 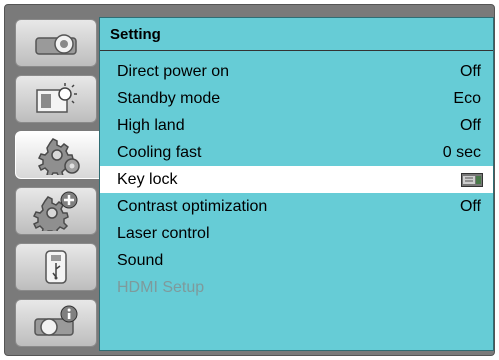 I want to click on row-label: Contrast optimization, so click(x=192, y=206).